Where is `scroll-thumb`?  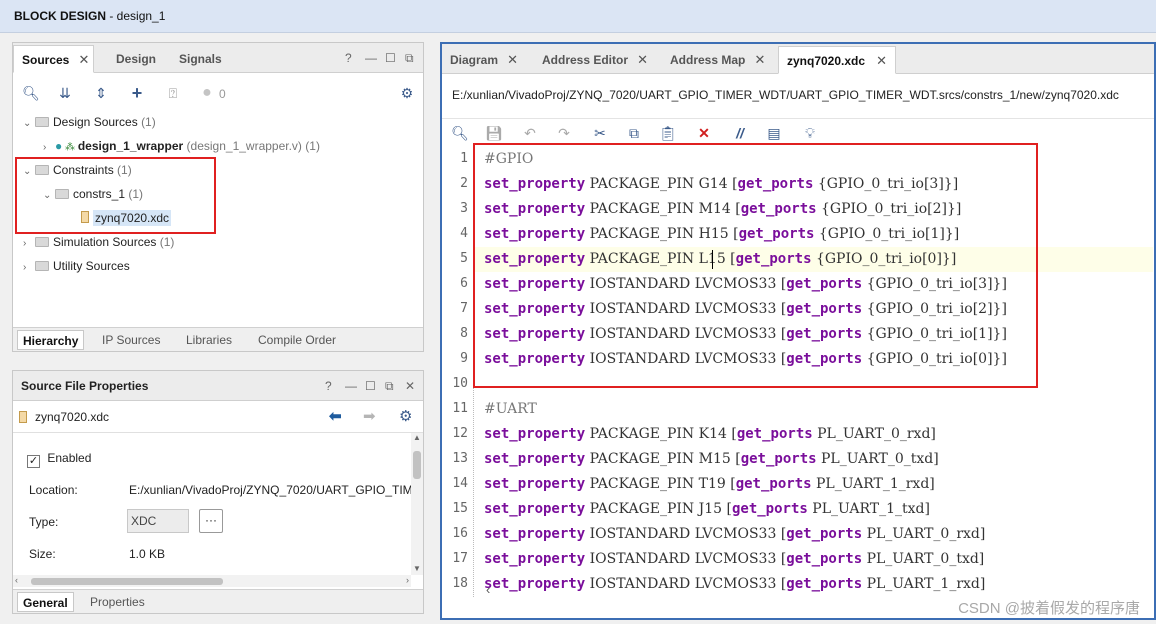 scroll-thumb is located at coordinates (417, 465).